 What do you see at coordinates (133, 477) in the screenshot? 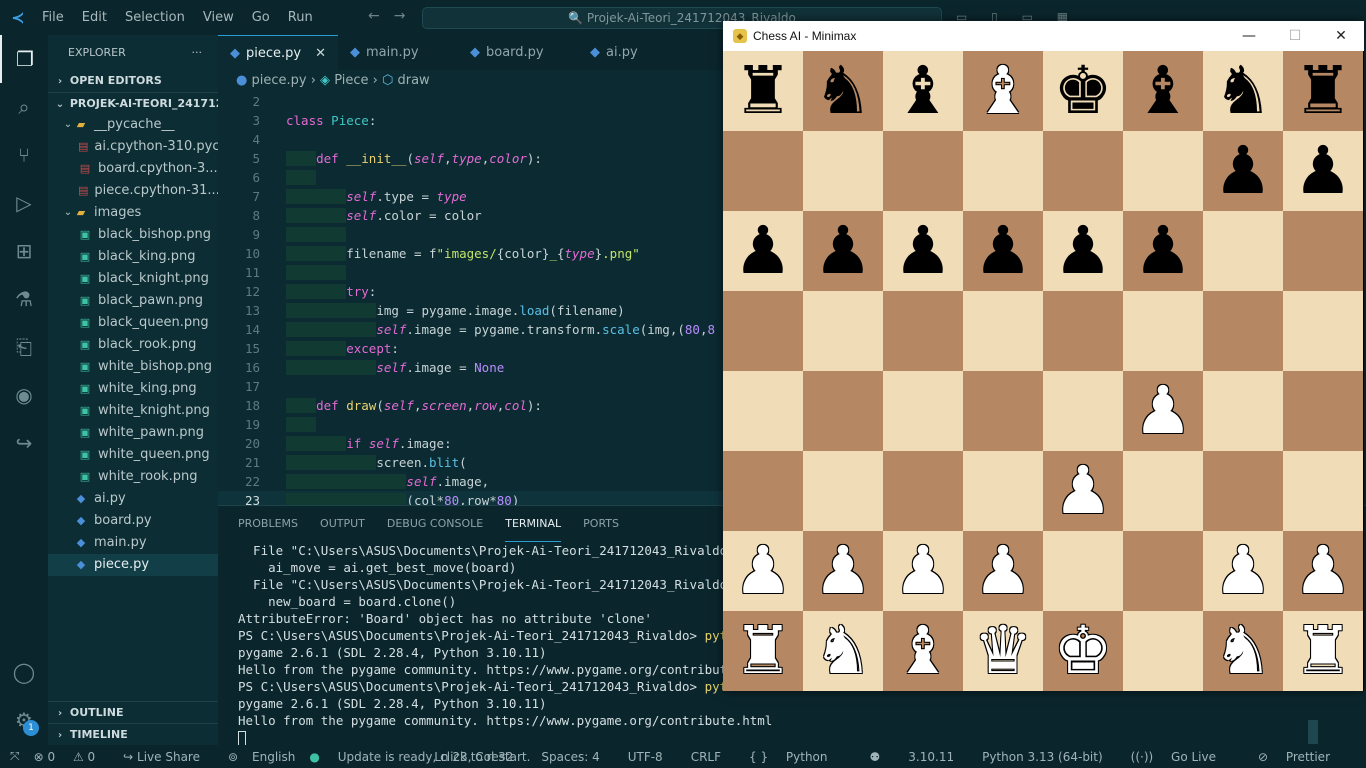
I see `tree-file: ▣ white_rook.png` at bounding box center [133, 477].